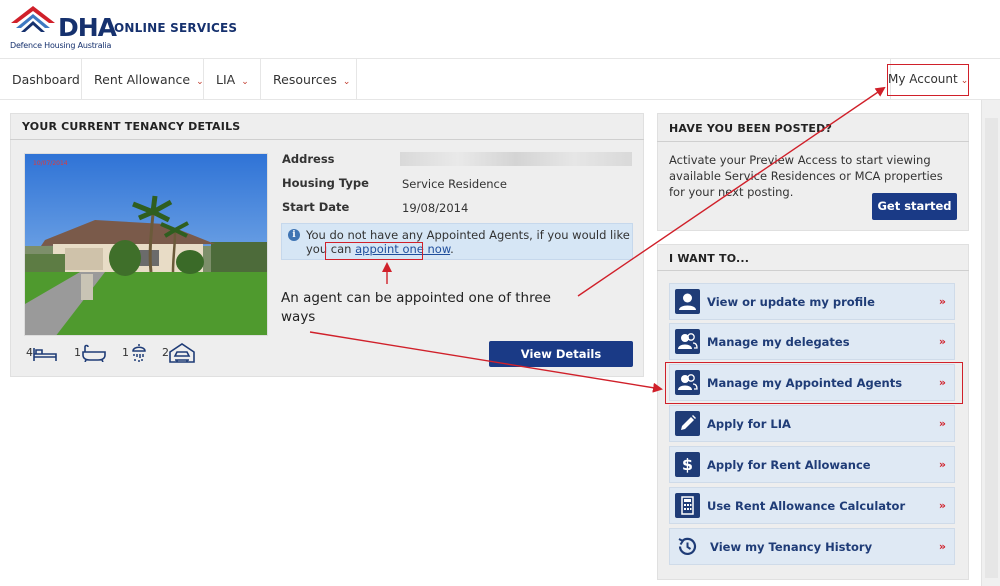 Image resolution: width=1000 pixels, height=586 pixels. Describe the element at coordinates (374, 251) in the screenshot. I see `annotation-highlight-link` at that location.